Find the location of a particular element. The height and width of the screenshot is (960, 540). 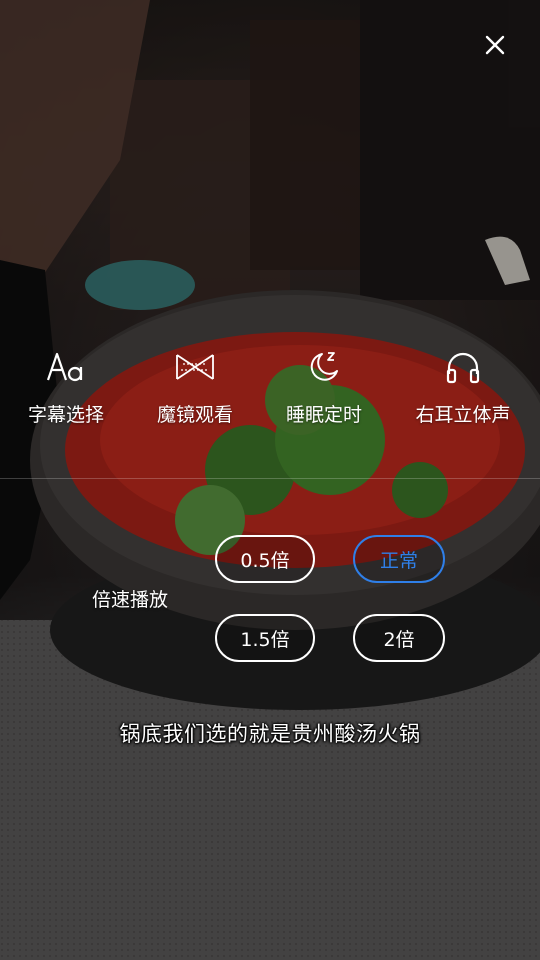

divider is located at coordinates (270, 478).